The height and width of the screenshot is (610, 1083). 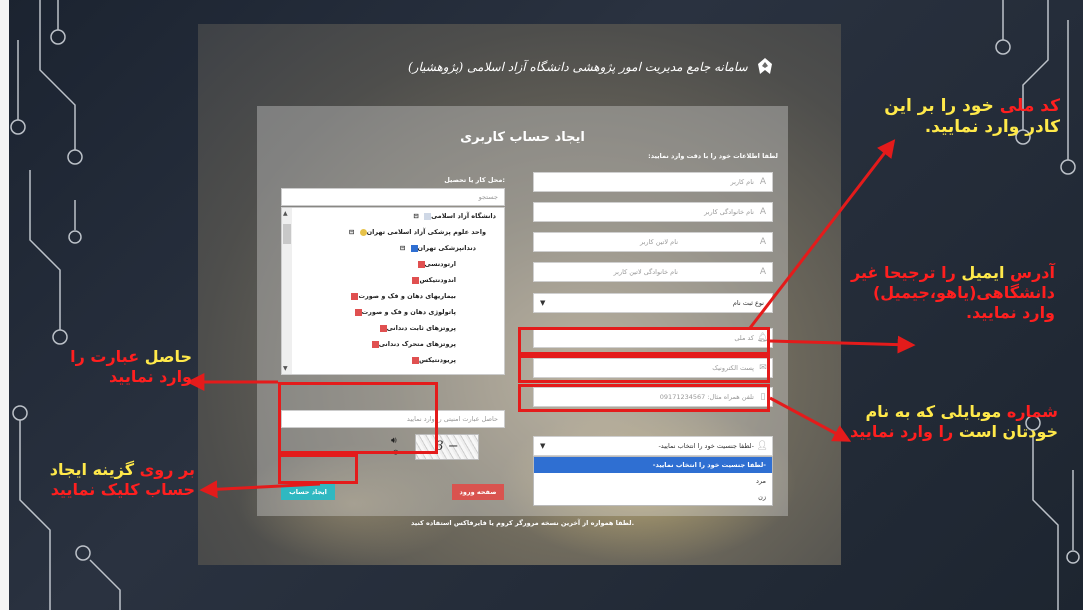 I want to click on first-name-latin-input: A نام لاتین کاربر, so click(x=653, y=242).